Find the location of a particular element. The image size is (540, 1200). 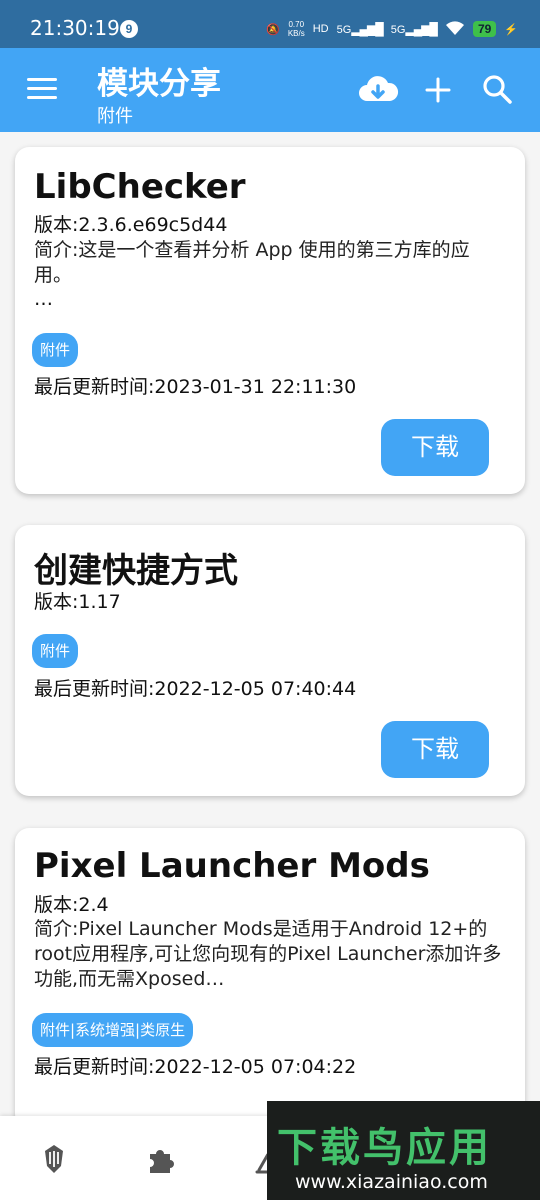

signal-icon-1: 5G▂▄▆█ is located at coordinates (360, 29).